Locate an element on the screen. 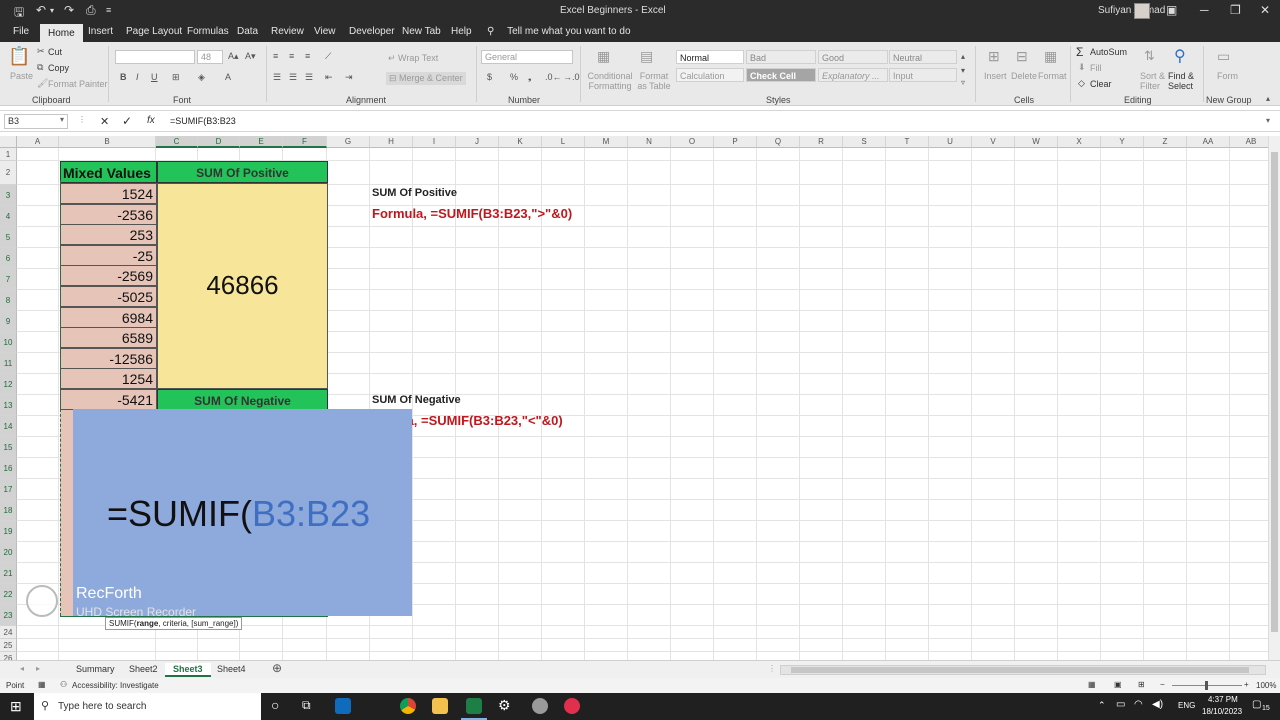 This screenshot has height=720, width=1280. find-icon: ⚲ is located at coordinates (1180, 56).